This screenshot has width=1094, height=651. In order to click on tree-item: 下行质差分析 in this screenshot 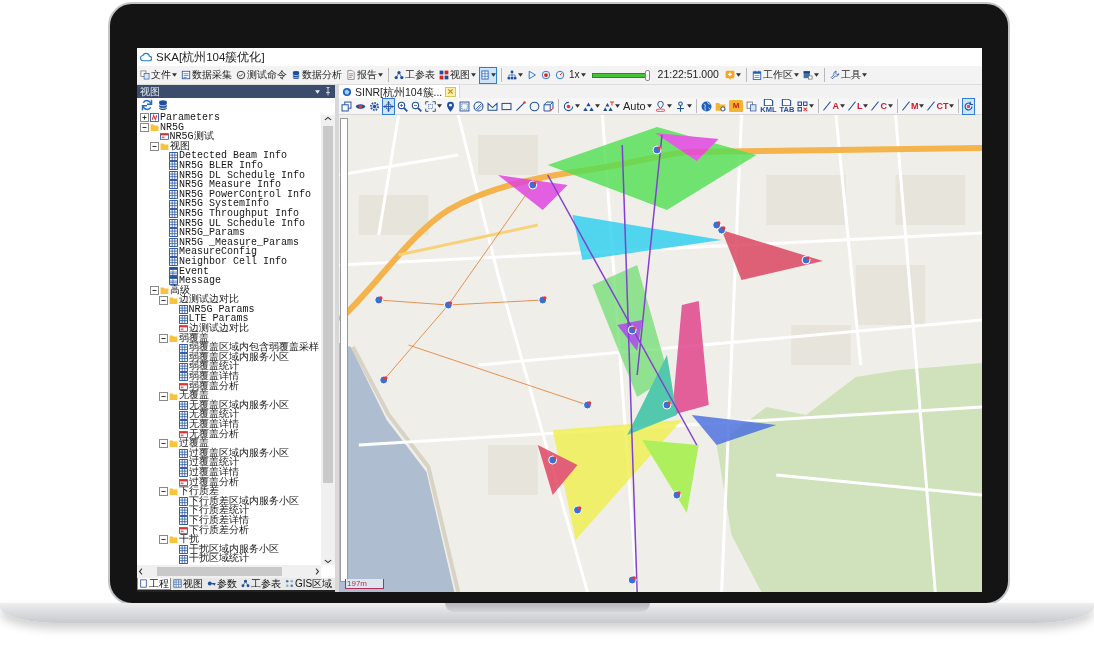, I will do `click(218, 530)`.